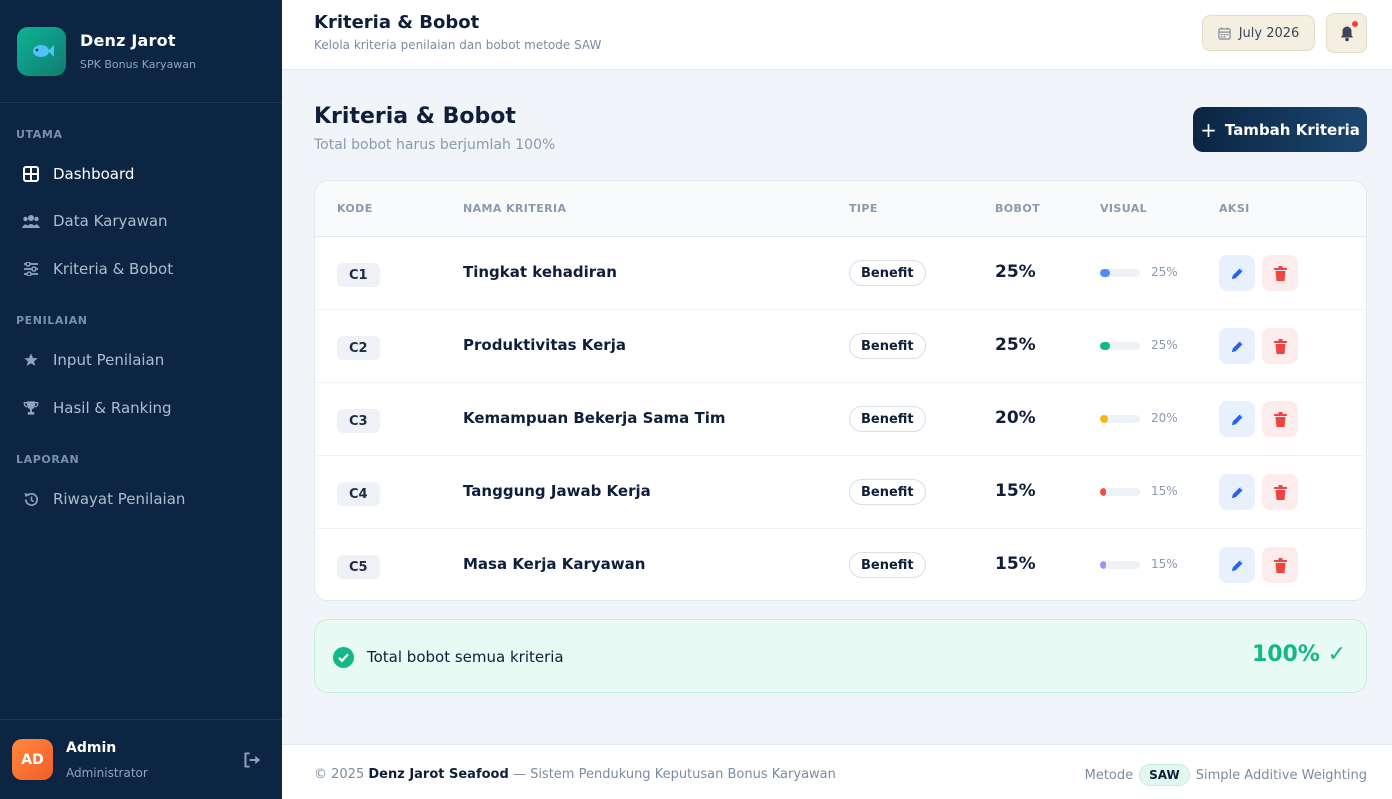  I want to click on logout-icon, so click(252, 762).